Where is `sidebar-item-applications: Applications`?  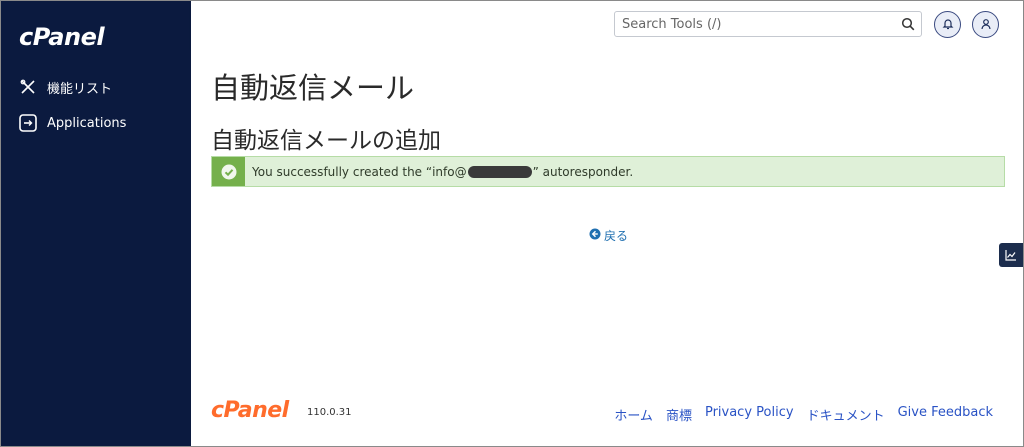
sidebar-item-applications: Applications is located at coordinates (72, 123).